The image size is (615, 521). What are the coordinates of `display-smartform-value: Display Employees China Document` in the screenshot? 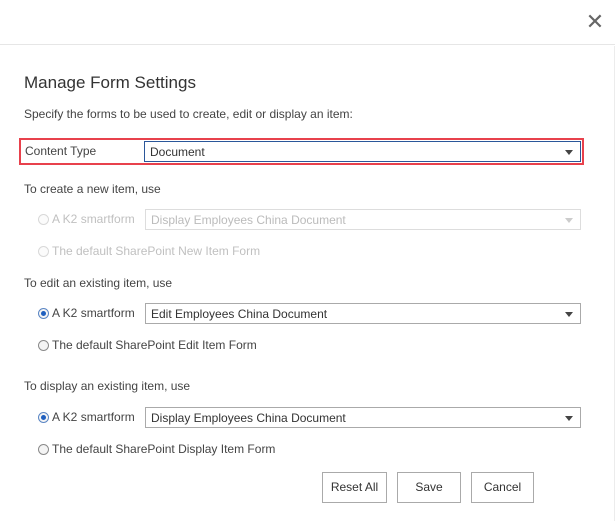 It's located at (248, 418).